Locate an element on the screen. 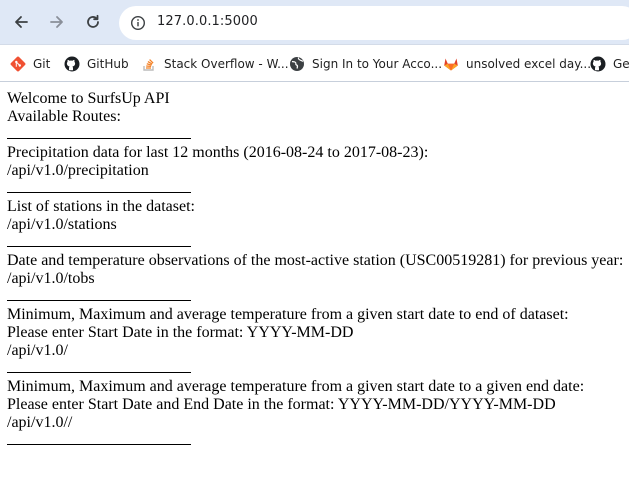 This screenshot has width=629, height=483. start-route: /api/v1.0/ is located at coordinates (37, 350).